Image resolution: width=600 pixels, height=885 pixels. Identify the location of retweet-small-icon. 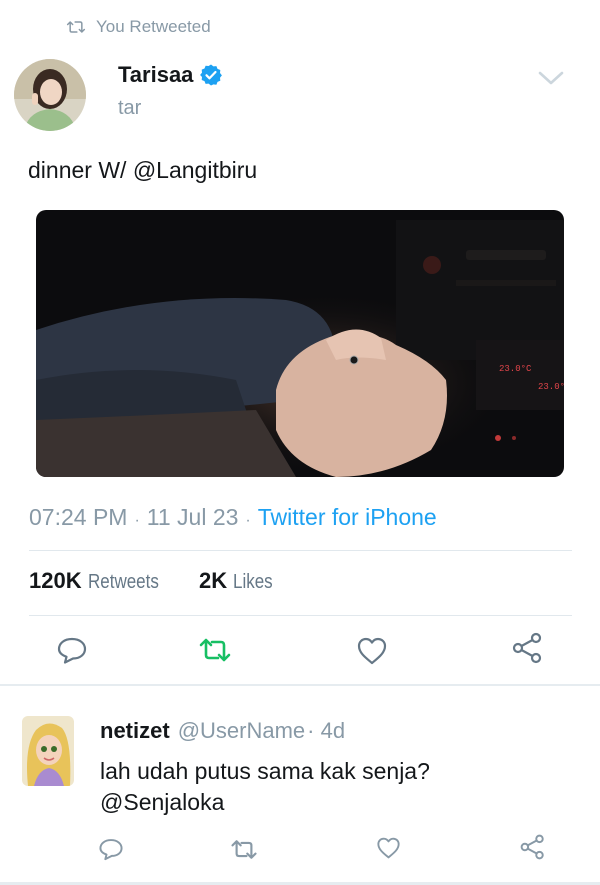
(76, 27).